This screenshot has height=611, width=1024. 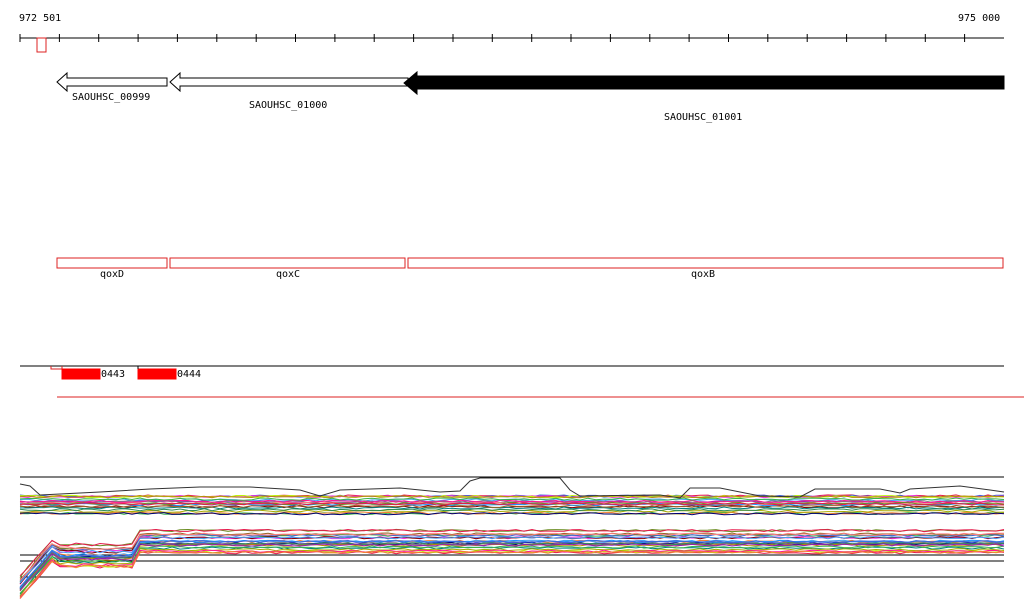 I want to click on feature-label-0444: 0444, so click(x=189, y=375).